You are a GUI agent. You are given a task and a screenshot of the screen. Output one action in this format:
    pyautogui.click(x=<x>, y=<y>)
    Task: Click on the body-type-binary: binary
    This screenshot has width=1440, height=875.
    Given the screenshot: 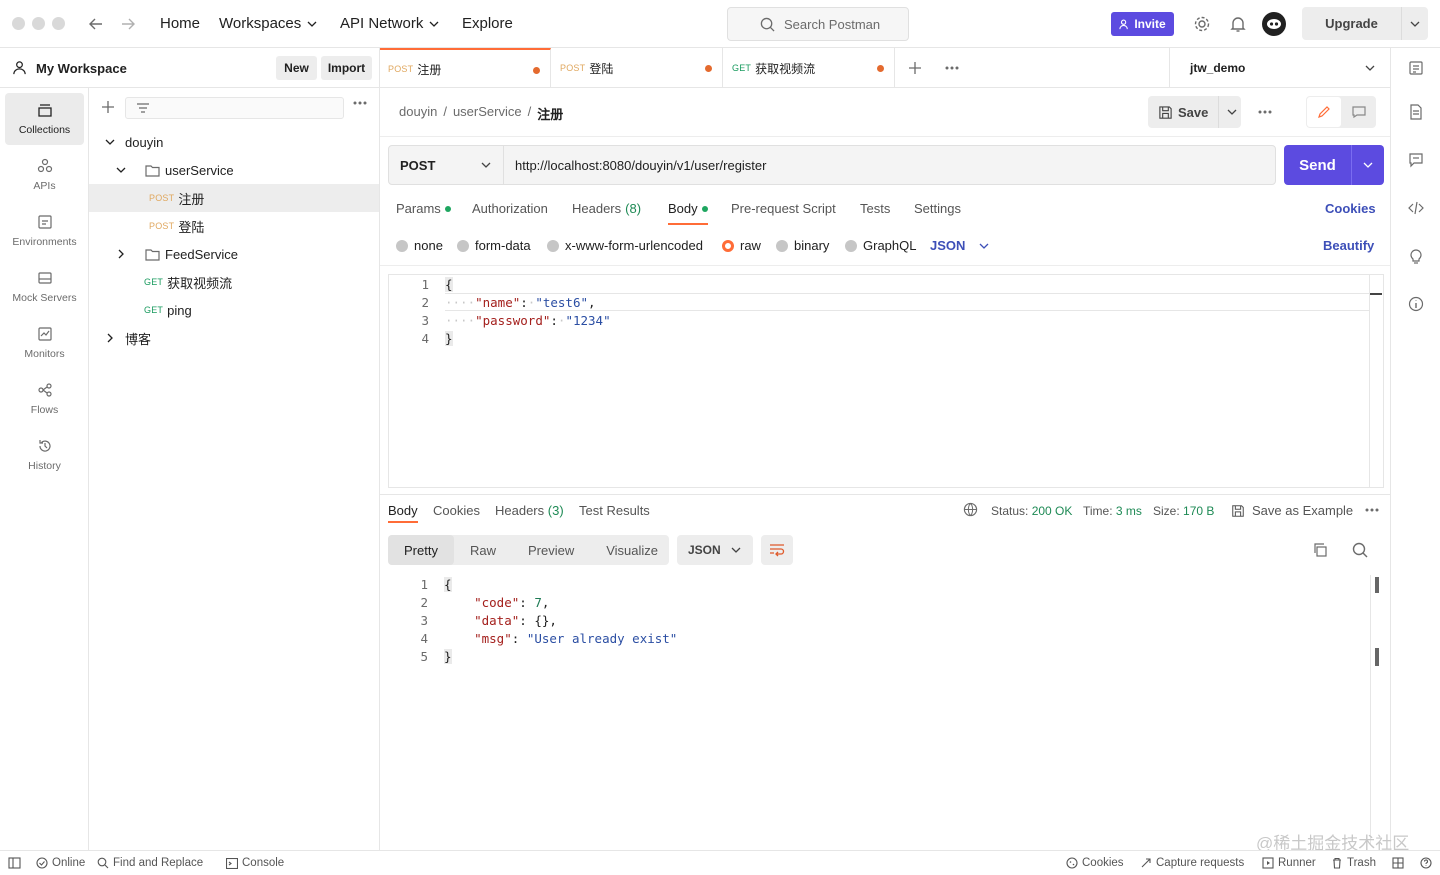 What is the action you would take?
    pyautogui.click(x=802, y=245)
    